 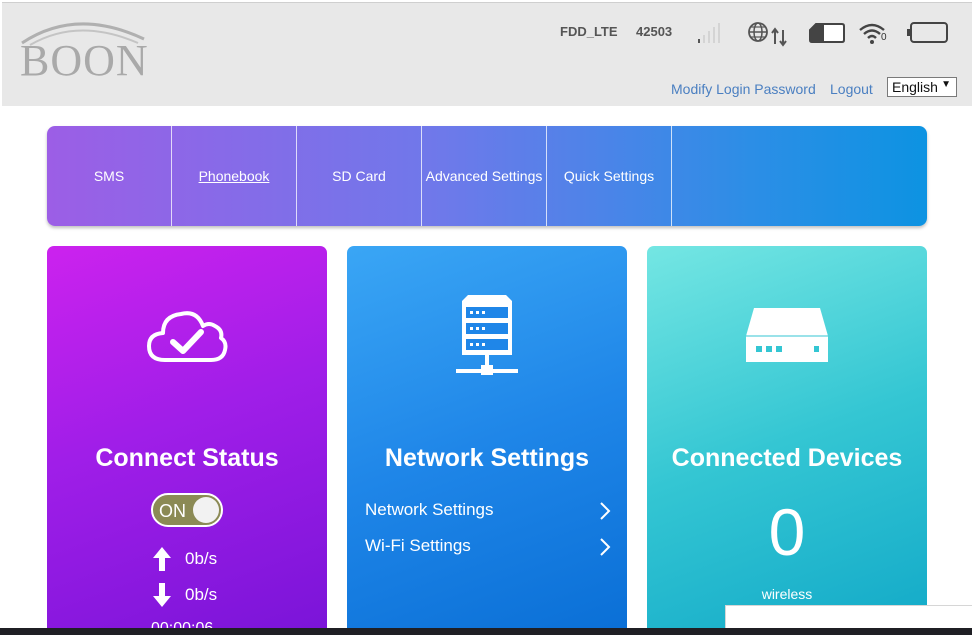 I want to click on download-rate: 0b/s, so click(x=211, y=596).